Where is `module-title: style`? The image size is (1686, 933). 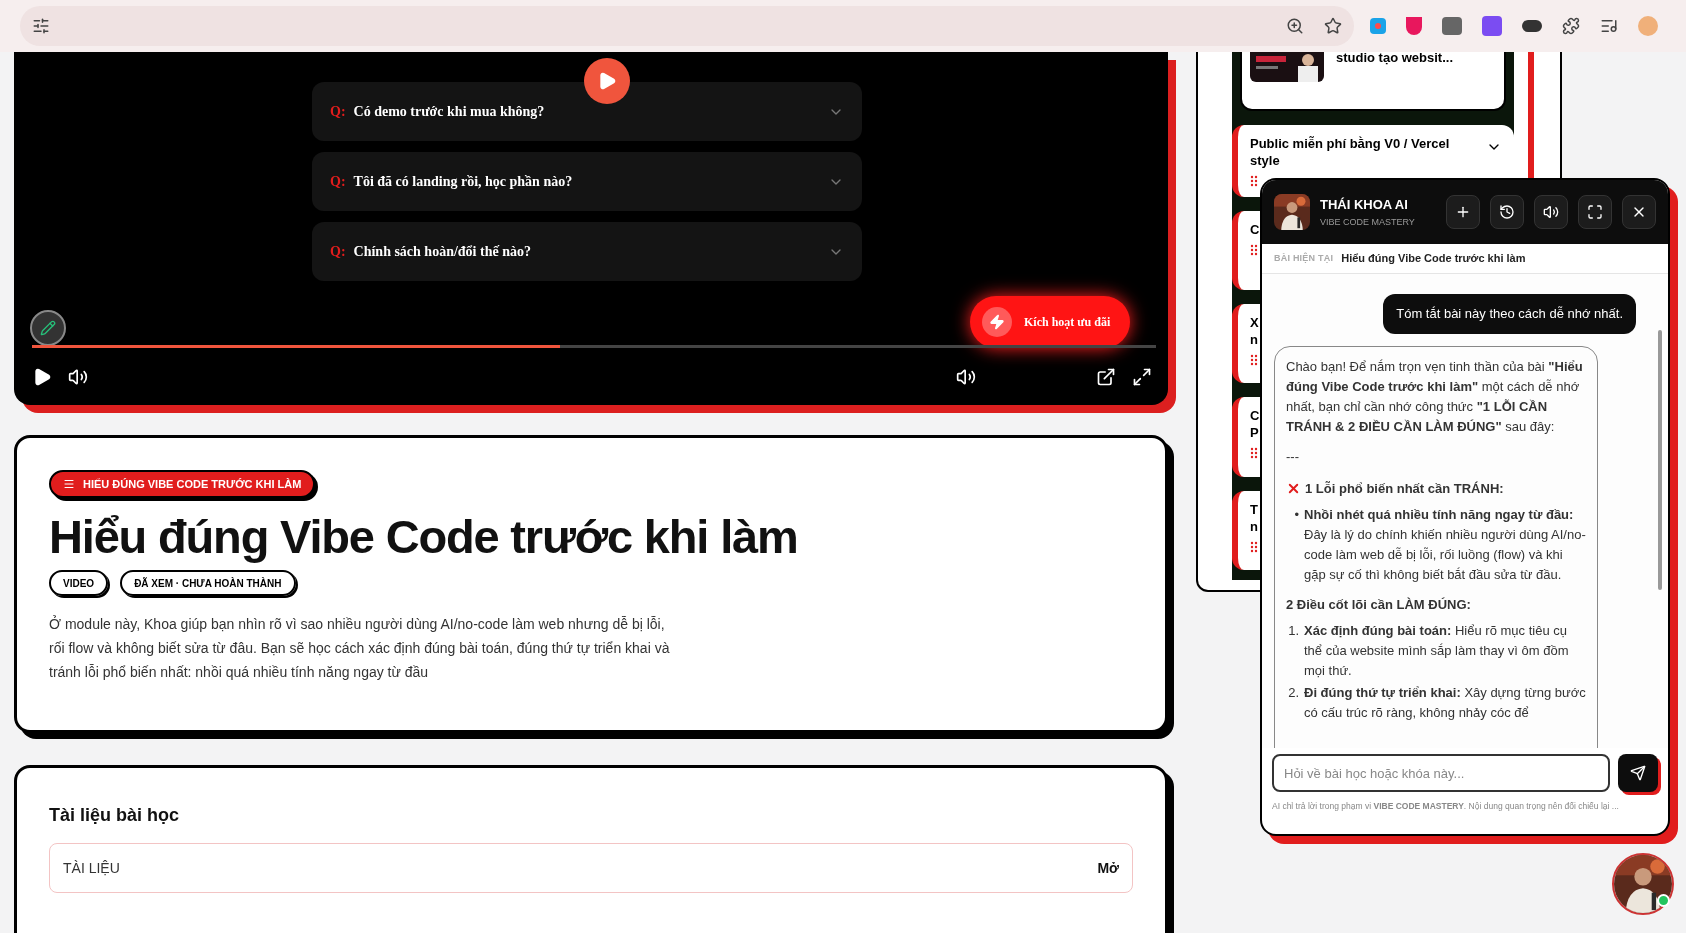 module-title: style is located at coordinates (1265, 160).